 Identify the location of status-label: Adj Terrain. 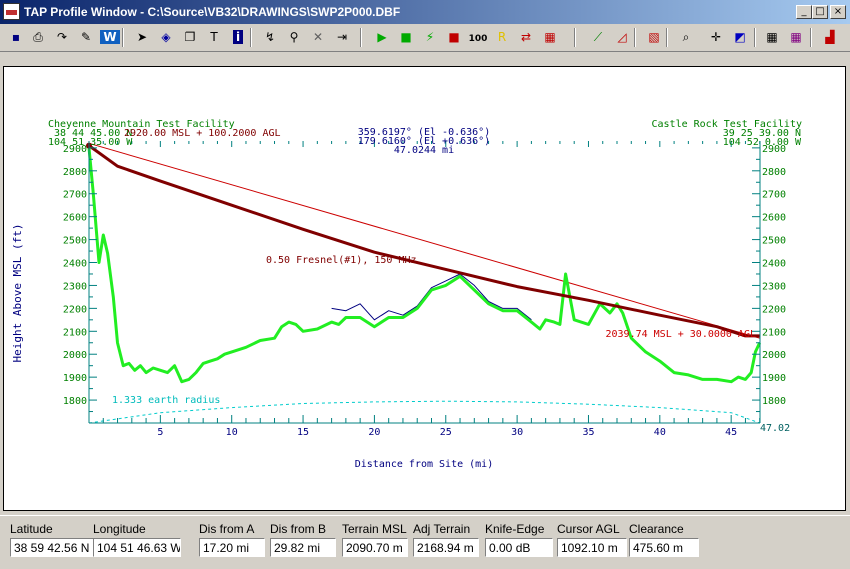
(442, 529).